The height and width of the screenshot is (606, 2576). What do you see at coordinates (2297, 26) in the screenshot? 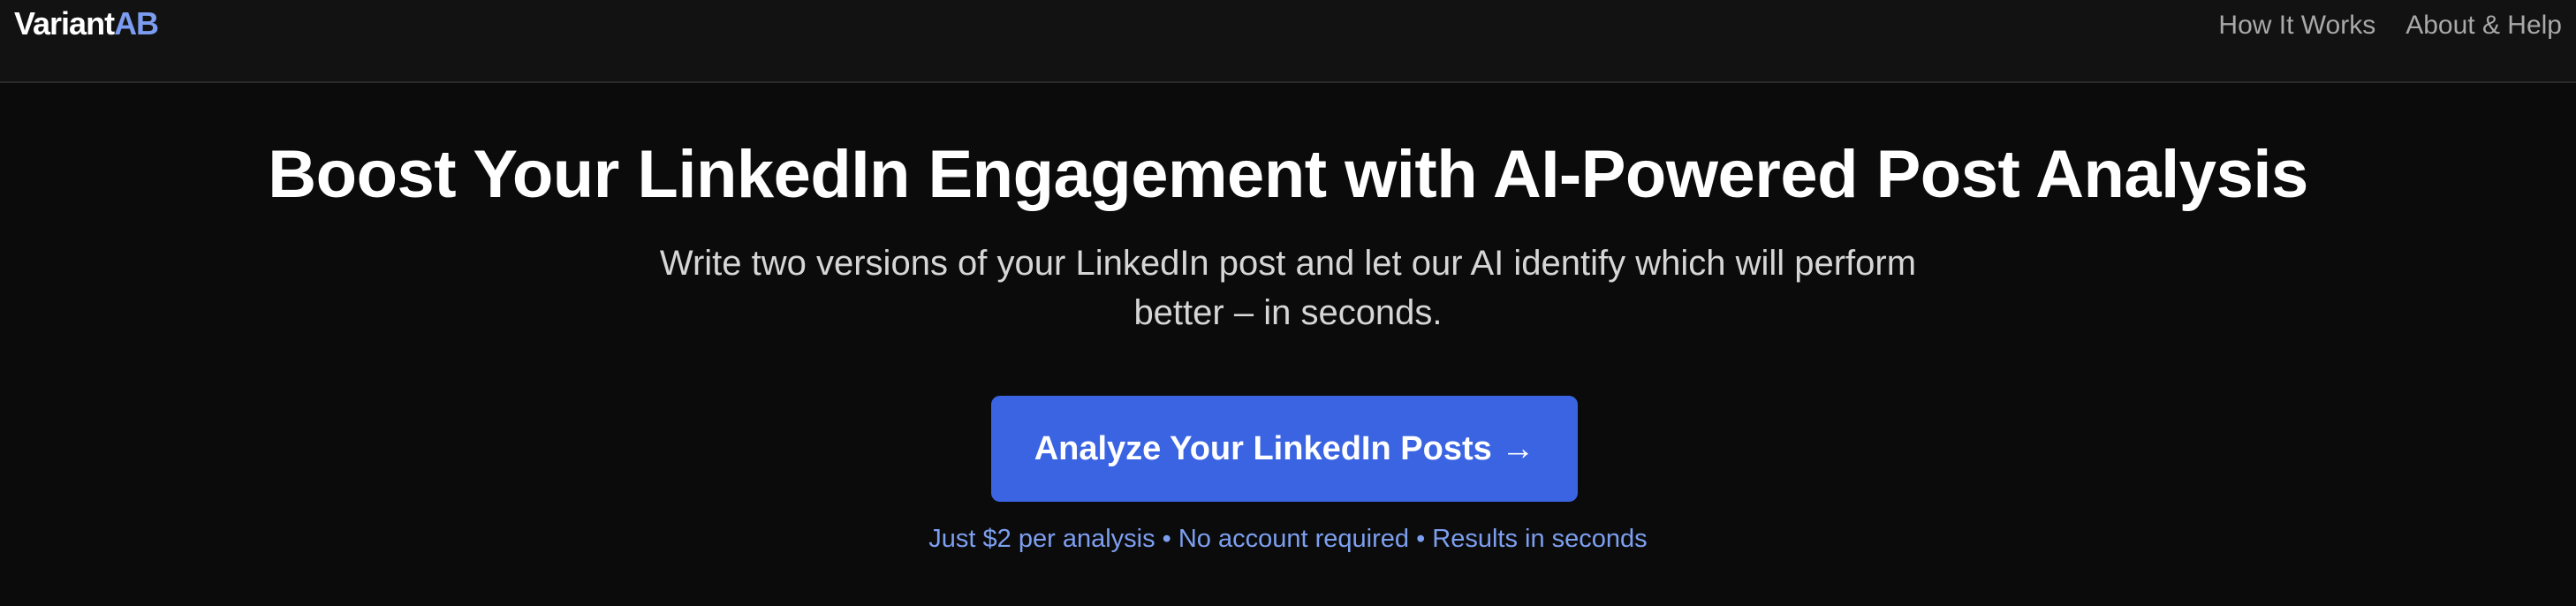
I see `nav-link-how-it-works: How It Works` at bounding box center [2297, 26].